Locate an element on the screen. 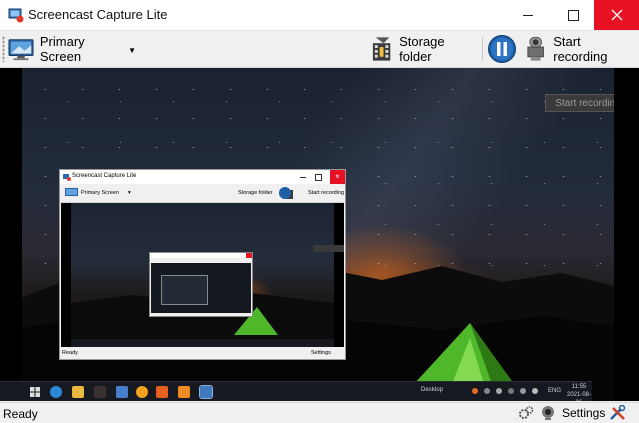  windows-start-icon is located at coordinates (35, 392).